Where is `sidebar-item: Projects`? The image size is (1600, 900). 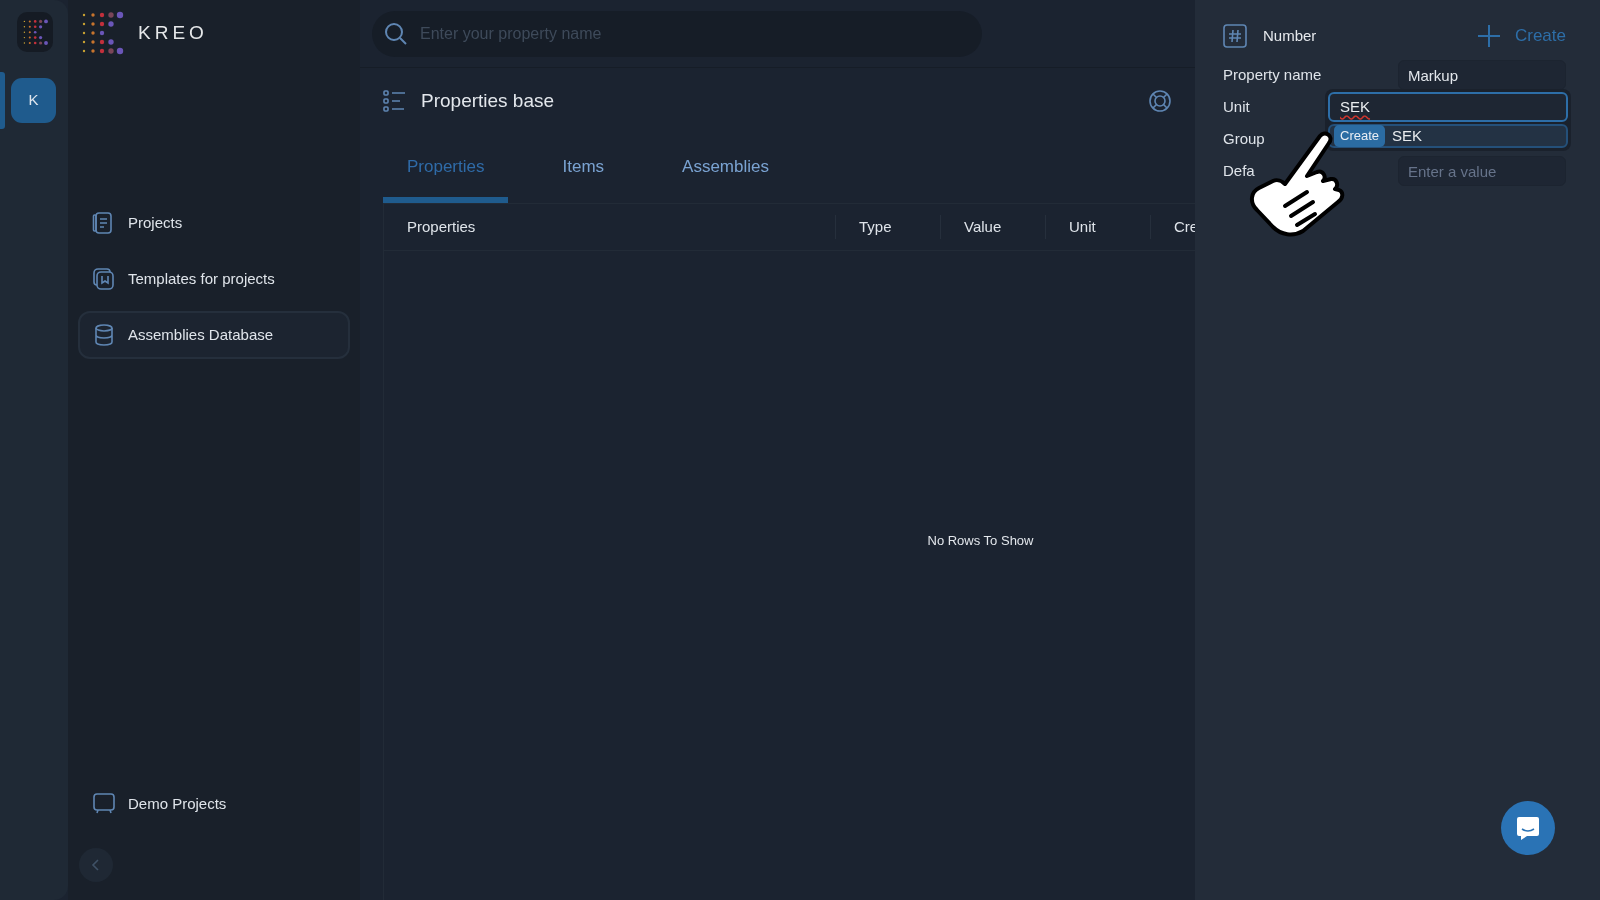 sidebar-item: Projects is located at coordinates (214, 223).